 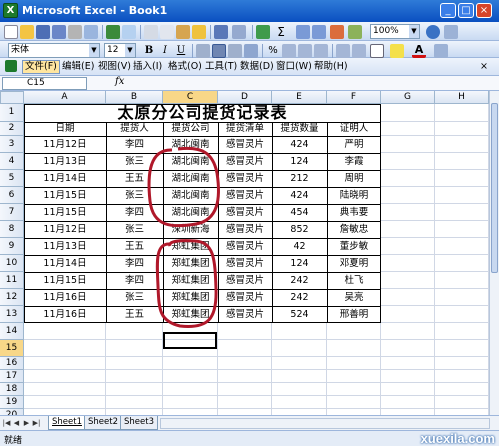 I want to click on table-cell: 11月16日, so click(x=65, y=314).